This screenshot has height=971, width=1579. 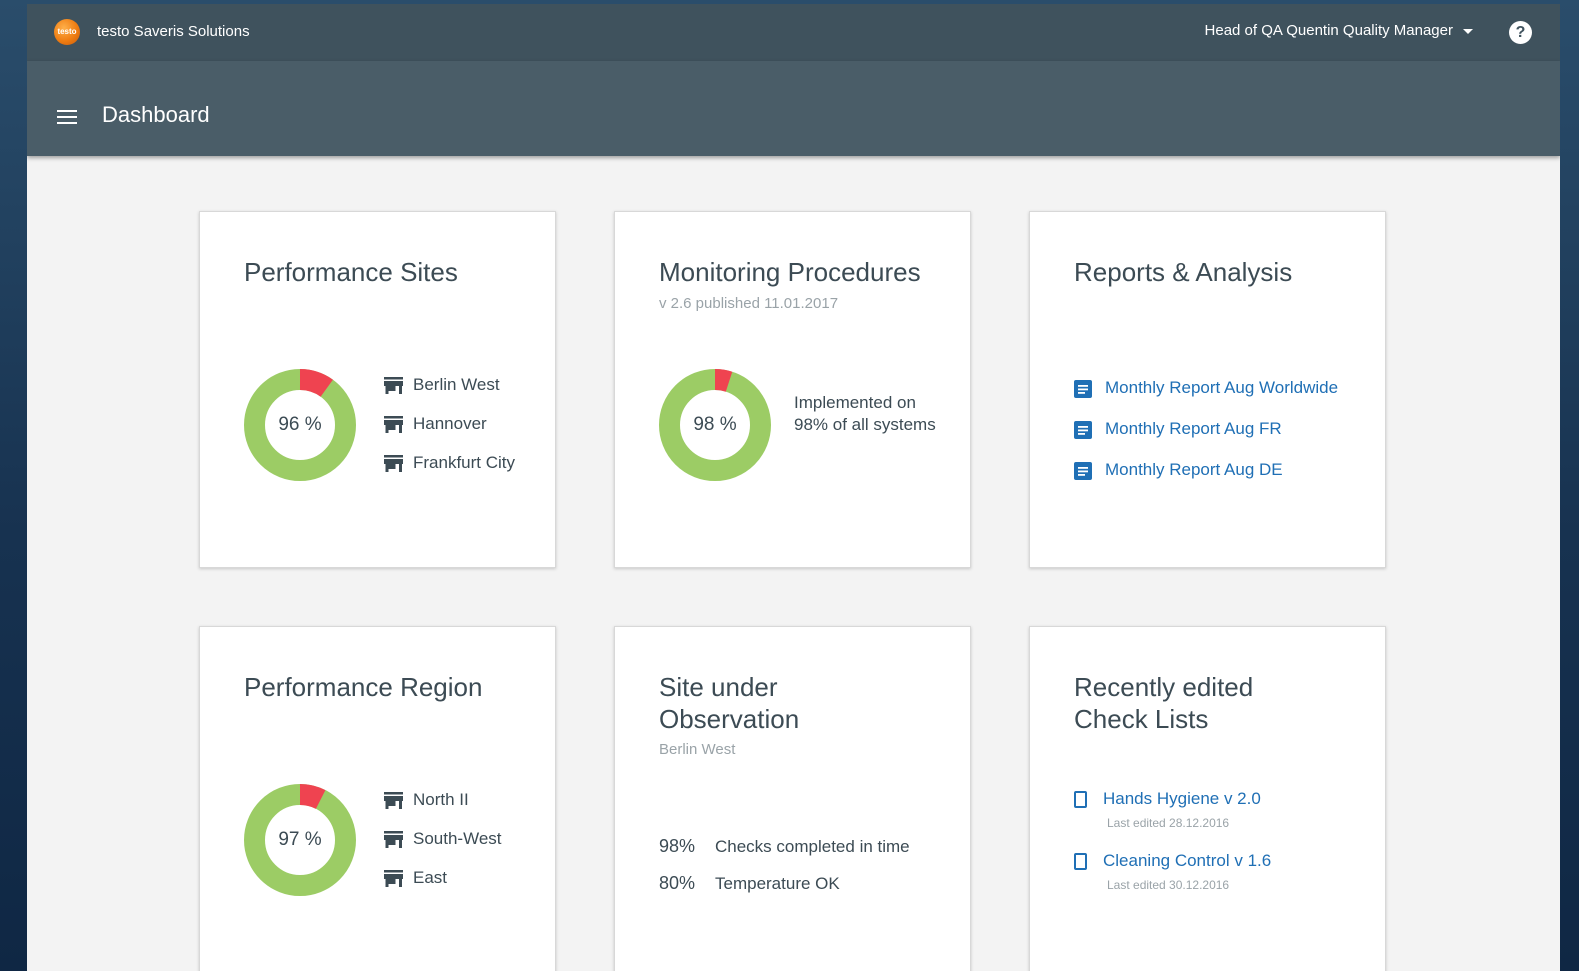 What do you see at coordinates (1183, 272) in the screenshot?
I see `card-title: Reports & Analysis` at bounding box center [1183, 272].